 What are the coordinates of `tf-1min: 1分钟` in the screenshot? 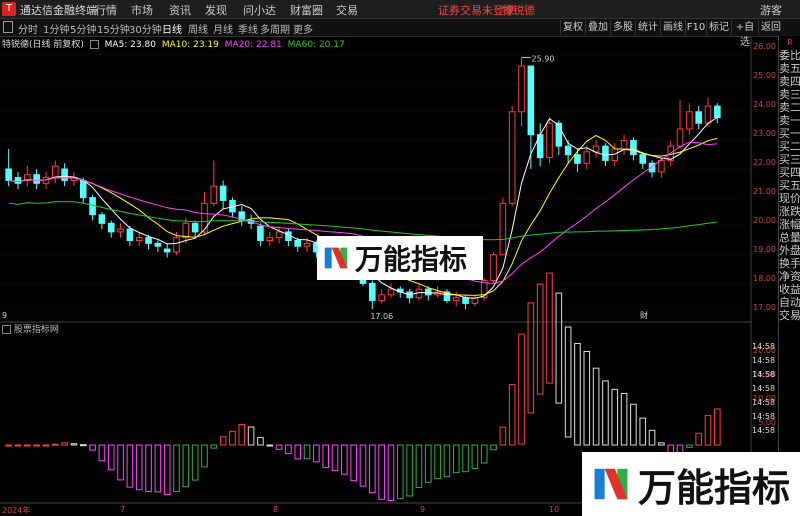 It's located at (56, 28).